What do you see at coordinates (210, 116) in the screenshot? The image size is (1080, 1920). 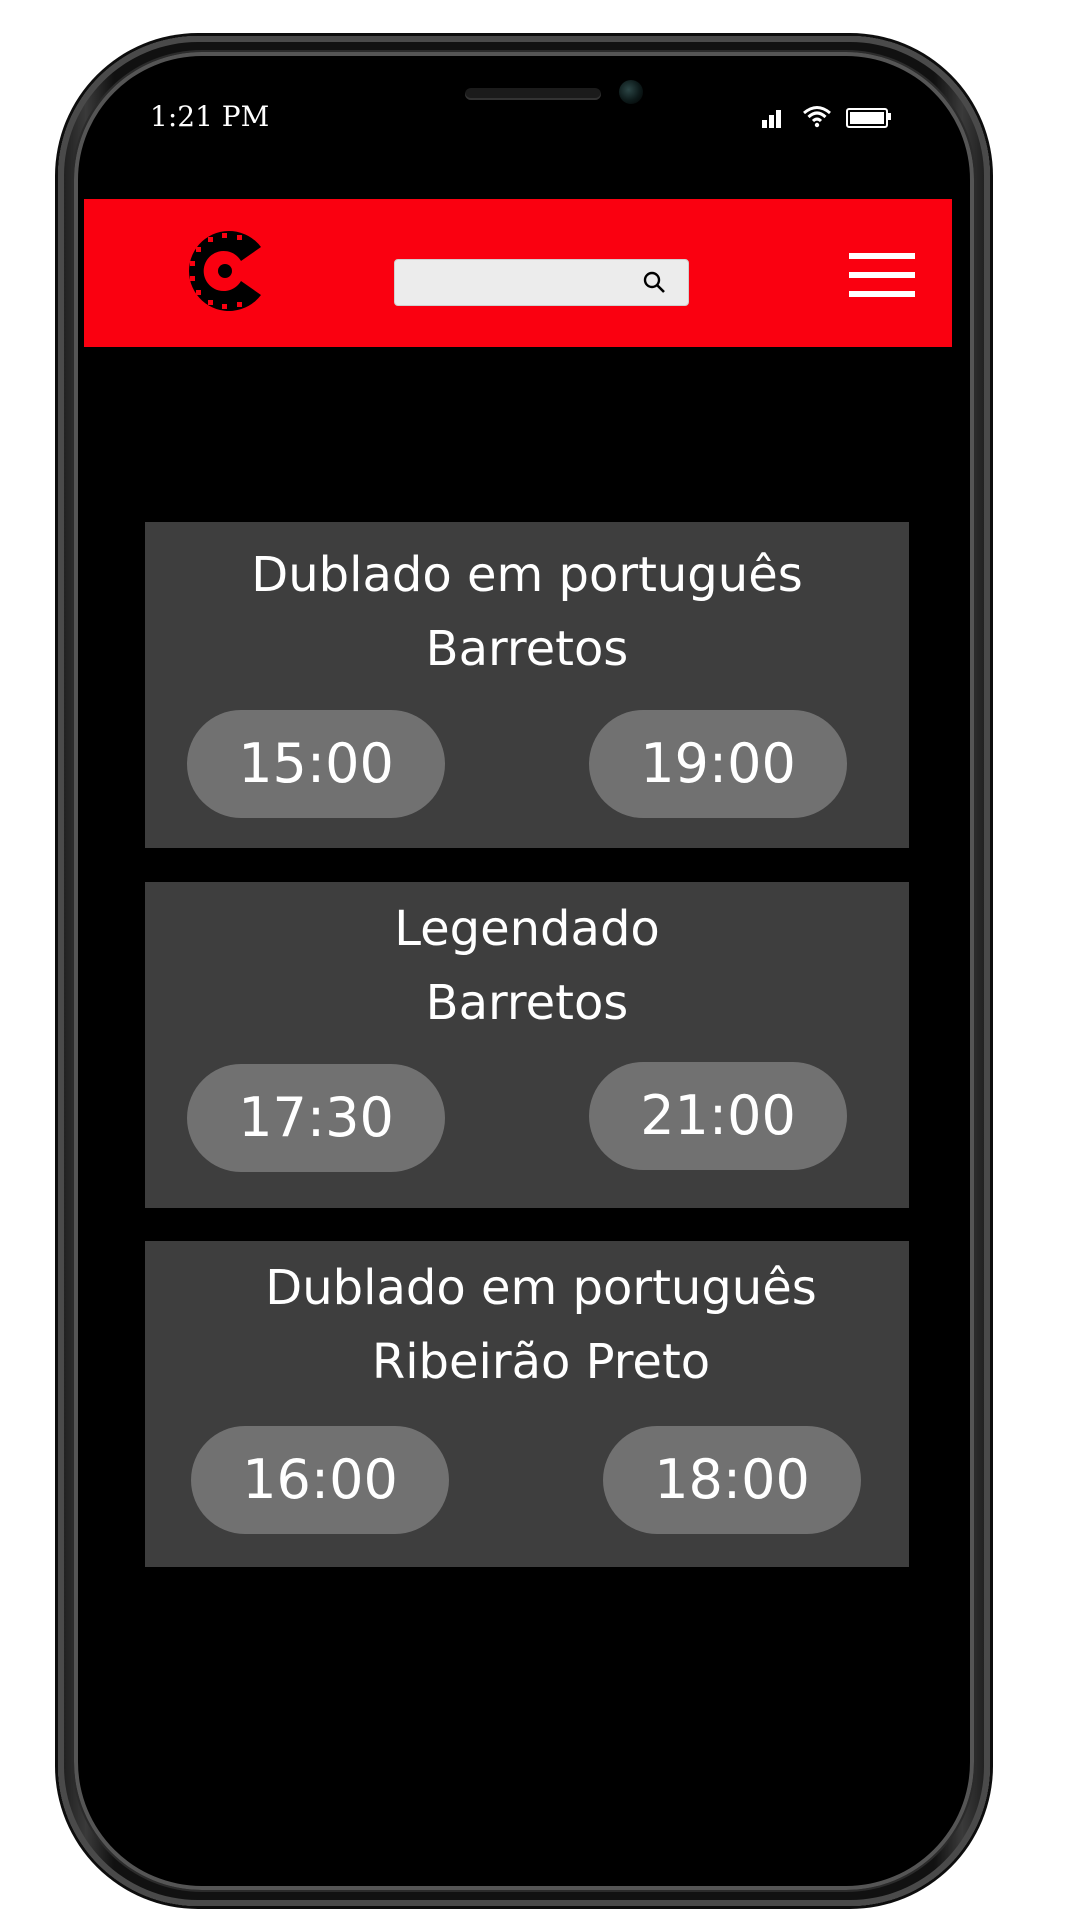 I see `status-time: 1:21 PM` at bounding box center [210, 116].